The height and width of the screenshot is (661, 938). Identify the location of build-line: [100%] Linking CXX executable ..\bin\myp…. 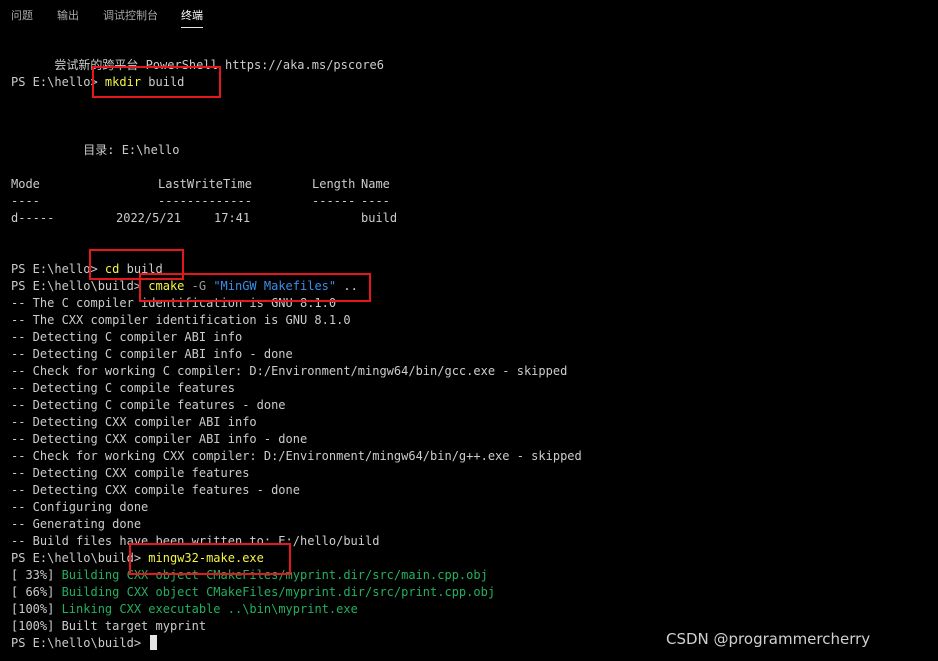
(184, 609).